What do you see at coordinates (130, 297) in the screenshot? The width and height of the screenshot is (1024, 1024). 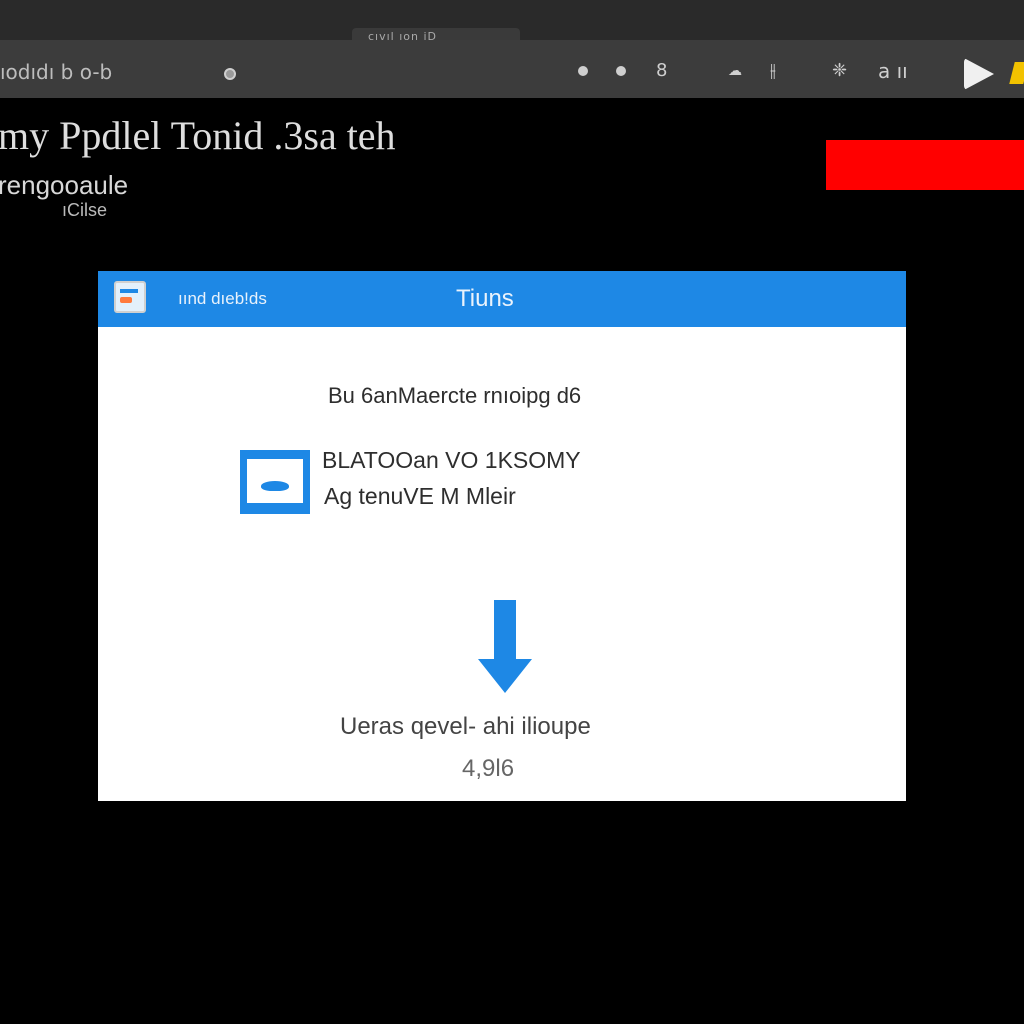 I see `app-icon` at bounding box center [130, 297].